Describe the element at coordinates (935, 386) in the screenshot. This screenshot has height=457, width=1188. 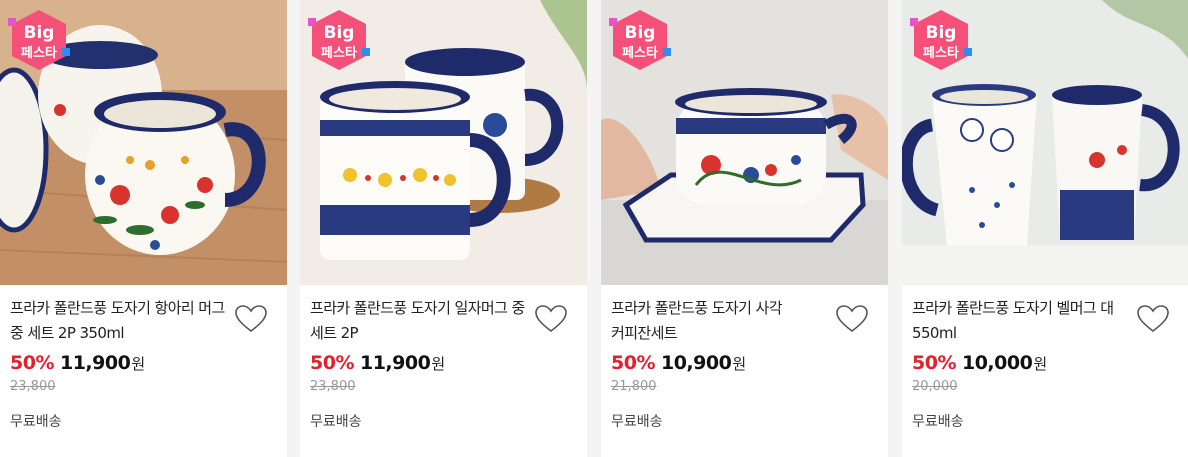
I see `original-price: 20,000` at that location.